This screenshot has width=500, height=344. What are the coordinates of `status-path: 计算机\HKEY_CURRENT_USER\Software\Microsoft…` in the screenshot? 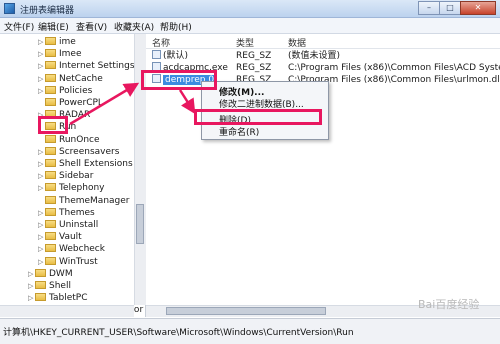 It's located at (178, 333).